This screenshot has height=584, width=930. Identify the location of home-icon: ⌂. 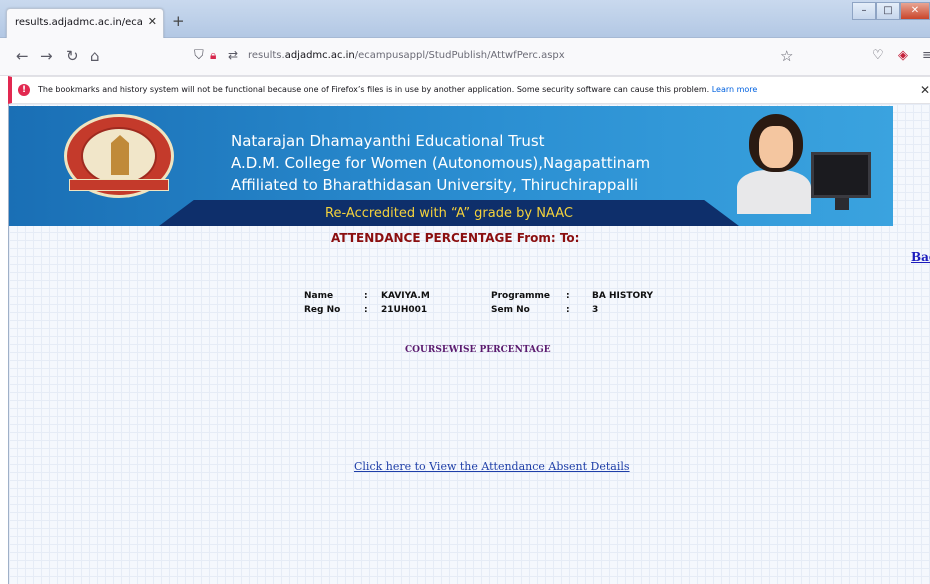
(95, 56).